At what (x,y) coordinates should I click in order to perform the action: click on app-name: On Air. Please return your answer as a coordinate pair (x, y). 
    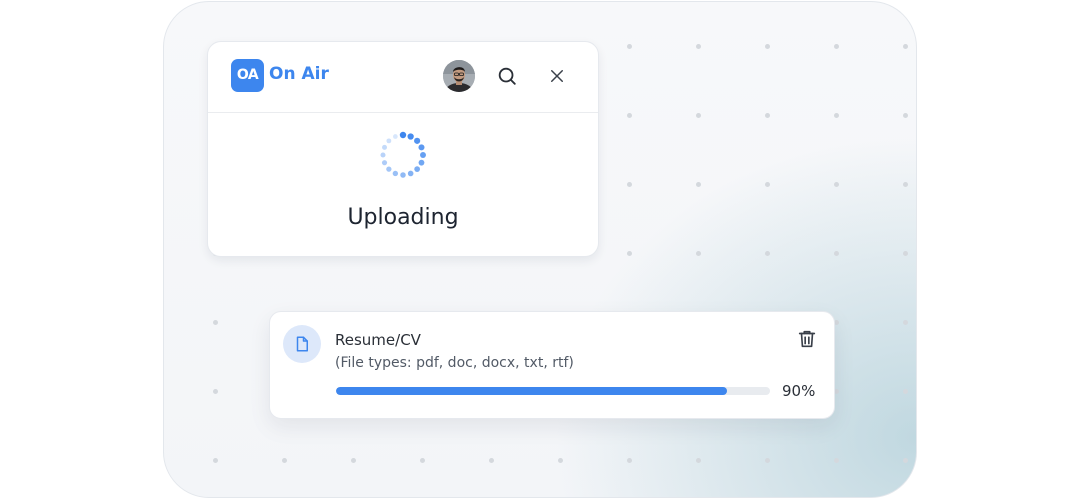
    Looking at the image, I should click on (299, 74).